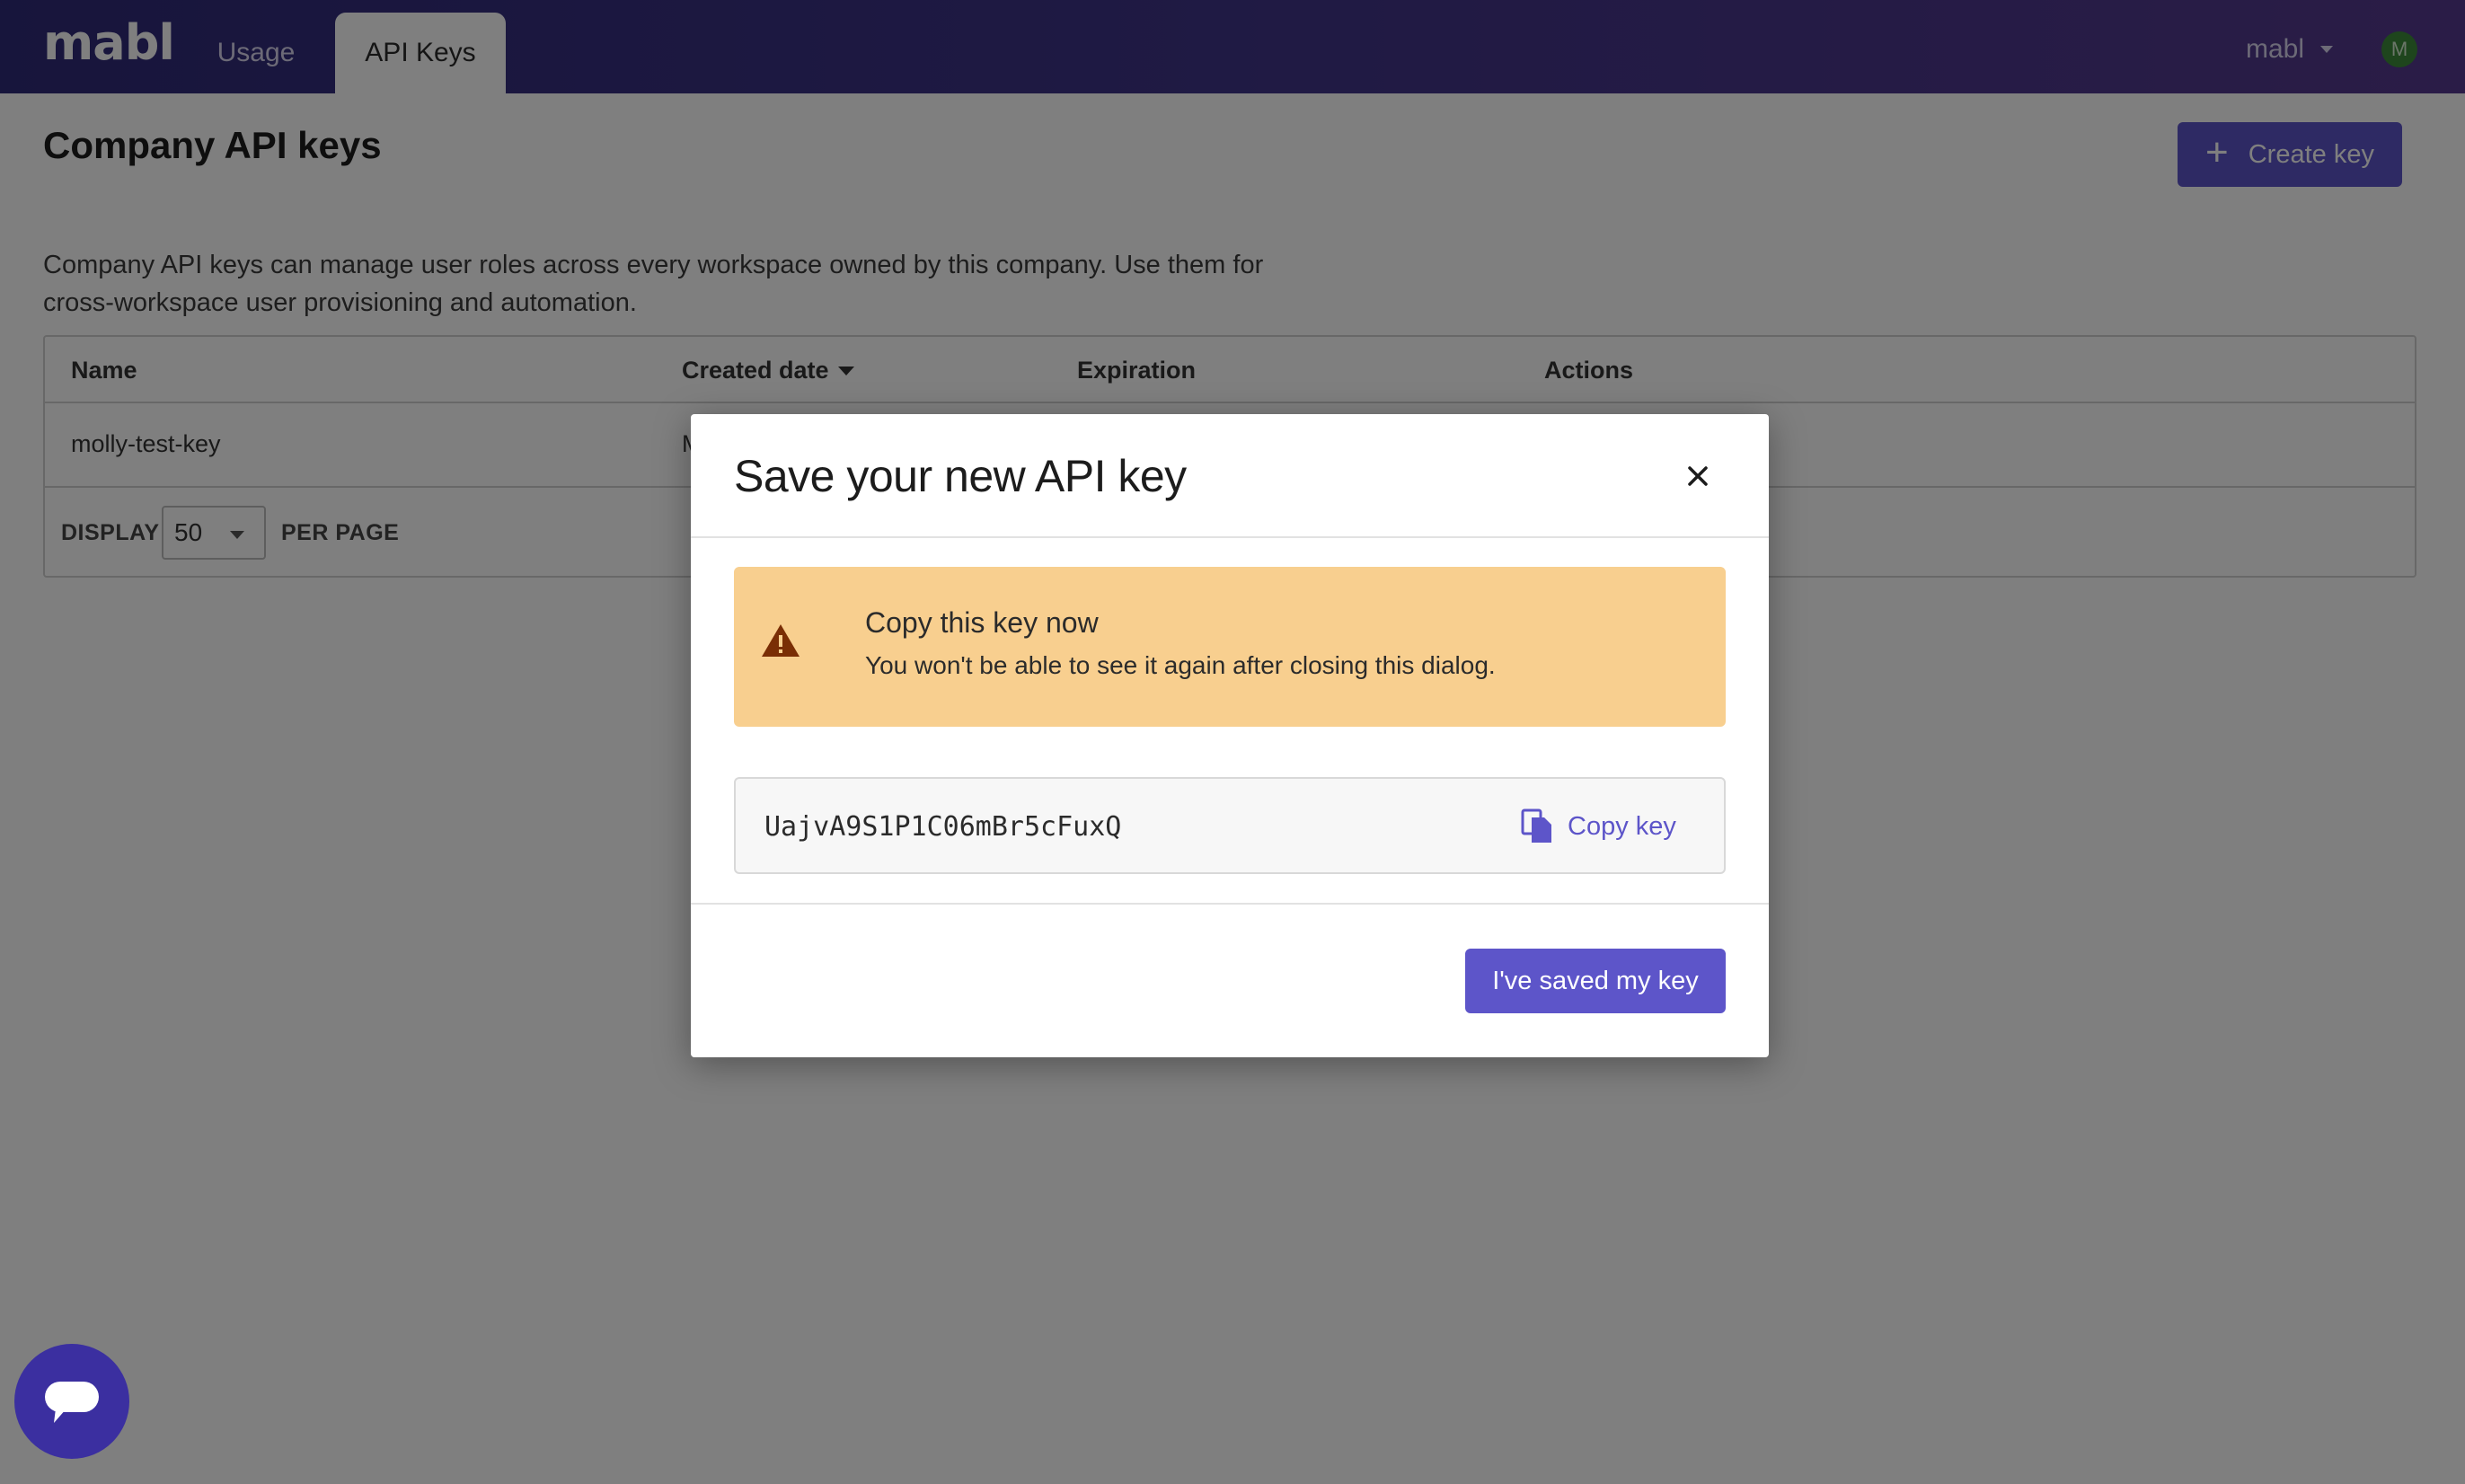  Describe the element at coordinates (781, 640) in the screenshot. I see `warning-icon` at that location.